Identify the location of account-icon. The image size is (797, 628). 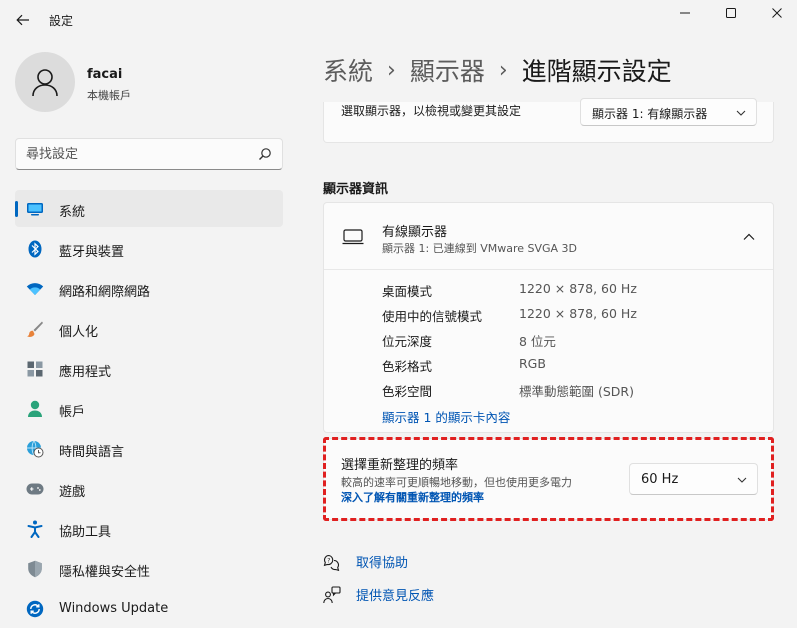
(35, 409).